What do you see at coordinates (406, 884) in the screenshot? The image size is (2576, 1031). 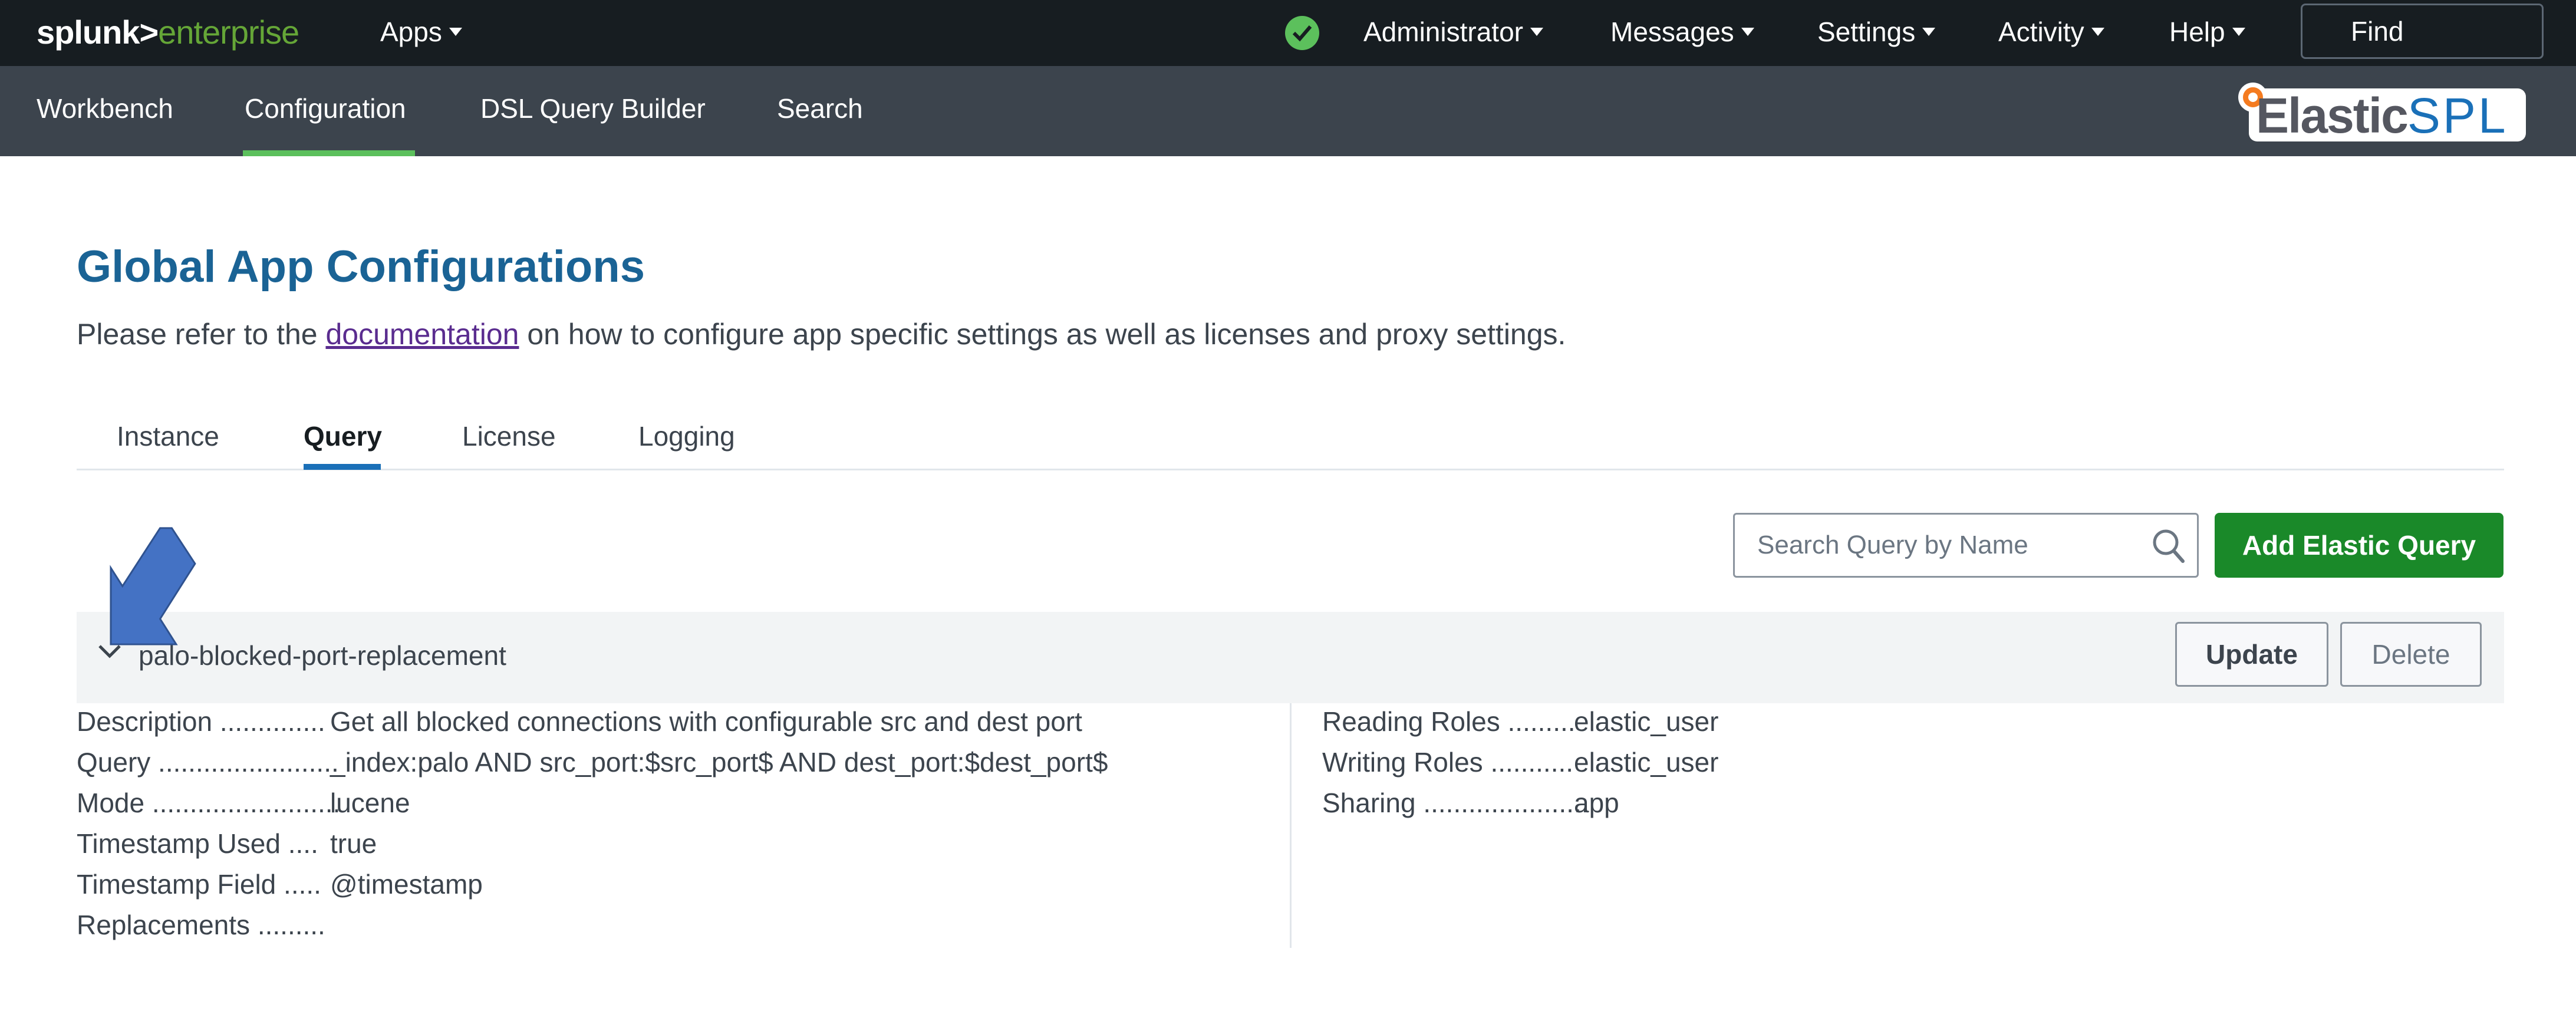 I see `field-value: @timestamp` at bounding box center [406, 884].